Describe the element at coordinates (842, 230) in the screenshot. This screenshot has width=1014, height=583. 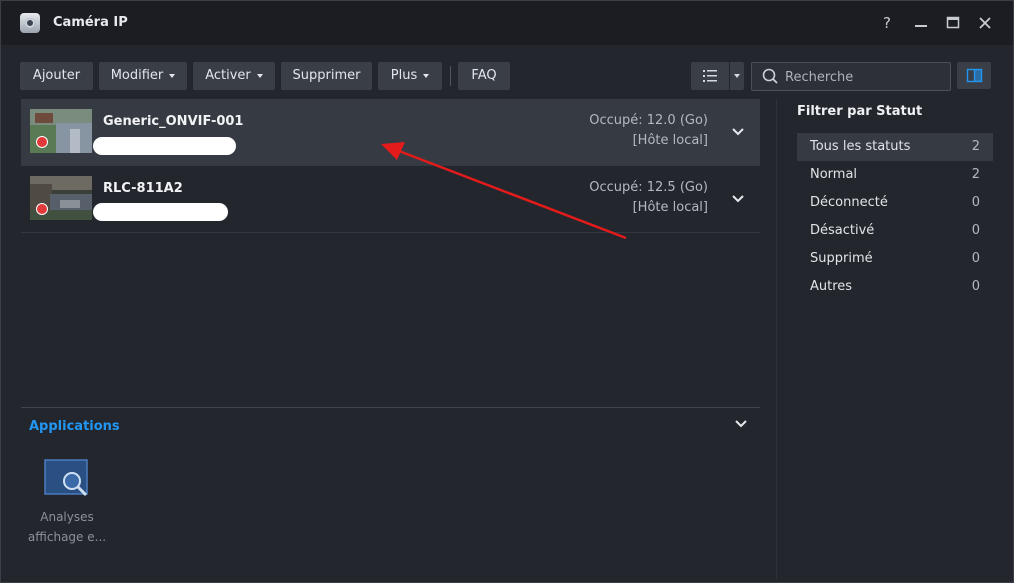
I see `filter-label: Désactivé` at that location.